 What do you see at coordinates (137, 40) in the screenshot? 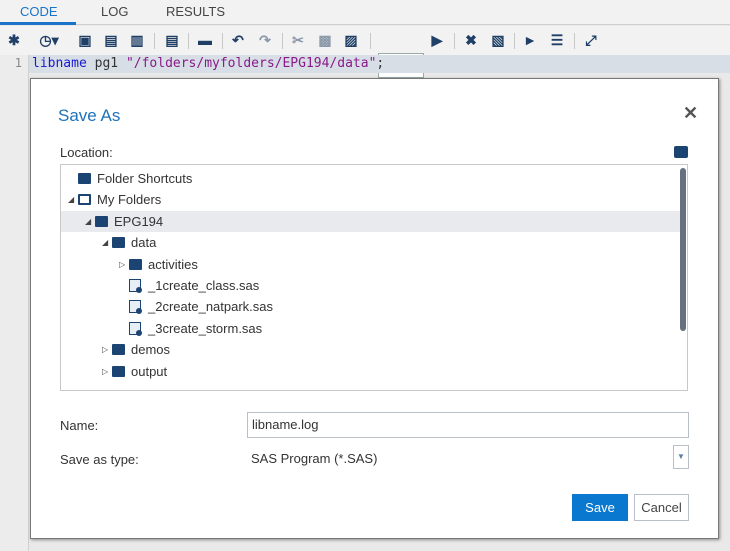
I see `save-copy-icon: ▥` at bounding box center [137, 40].